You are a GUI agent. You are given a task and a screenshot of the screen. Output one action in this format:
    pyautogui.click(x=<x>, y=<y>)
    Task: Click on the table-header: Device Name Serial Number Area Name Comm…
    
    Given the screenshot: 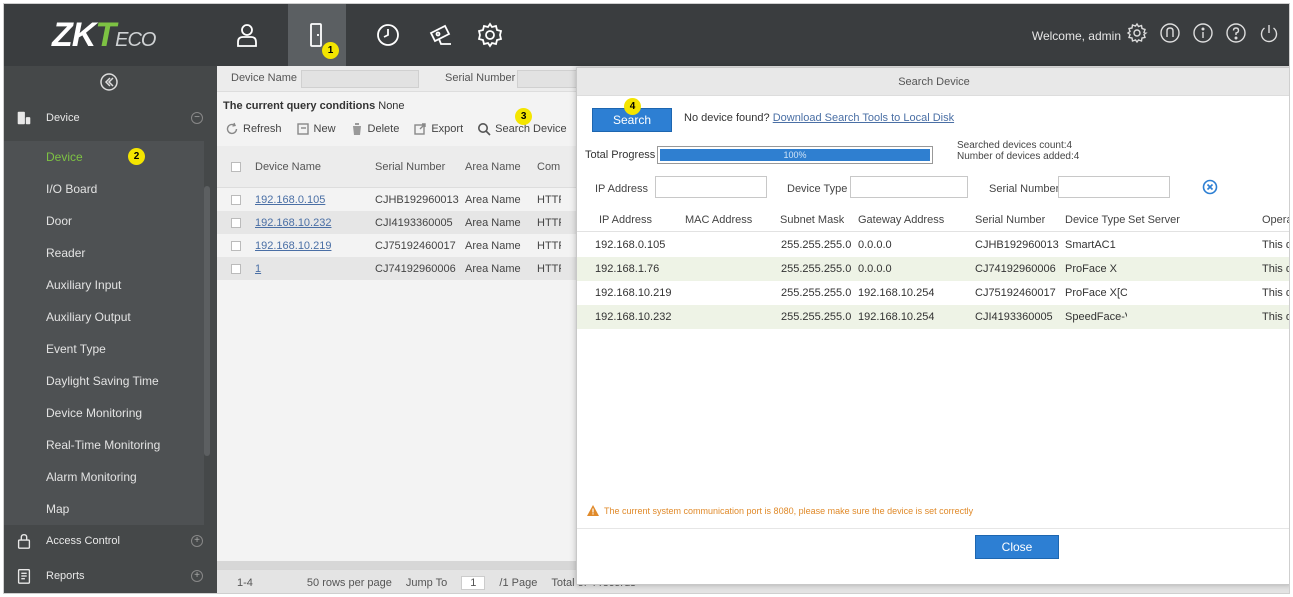 What is the action you would take?
    pyautogui.click(x=402, y=167)
    